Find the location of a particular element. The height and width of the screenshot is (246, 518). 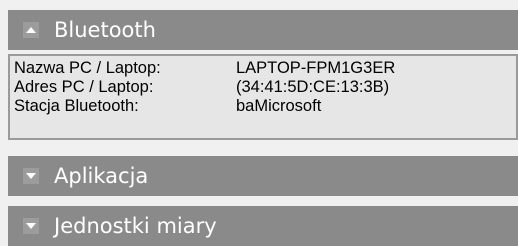

section-title-jednostki-miary: Jednostki miary is located at coordinates (135, 225).